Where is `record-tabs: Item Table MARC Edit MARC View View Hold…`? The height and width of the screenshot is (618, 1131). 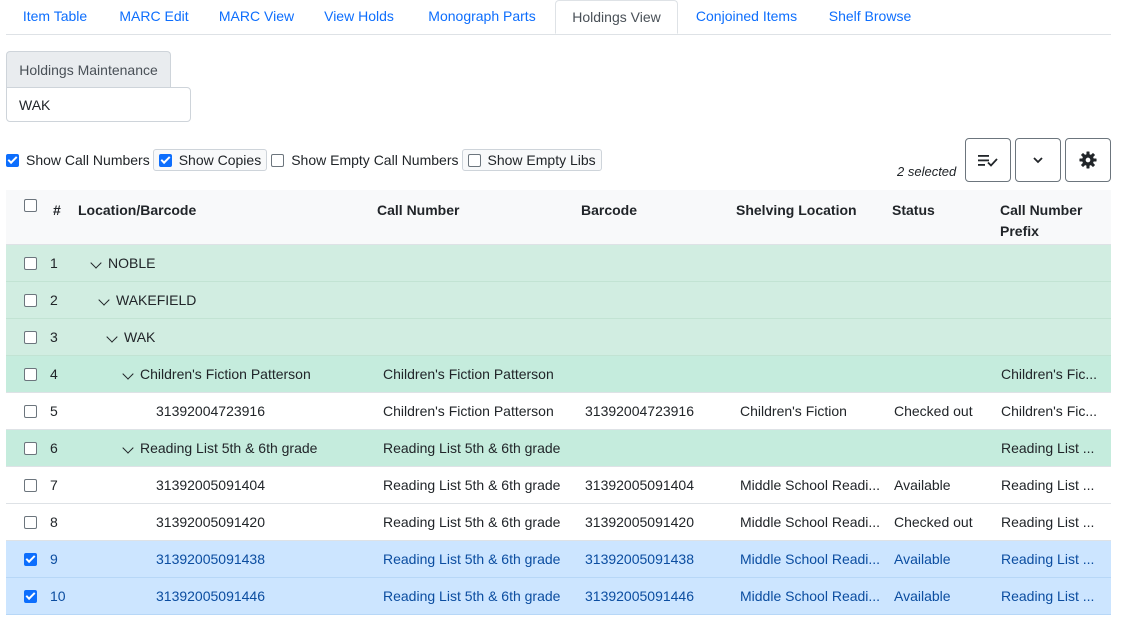 record-tabs: Item Table MARC Edit MARC View View Hold… is located at coordinates (558, 17).